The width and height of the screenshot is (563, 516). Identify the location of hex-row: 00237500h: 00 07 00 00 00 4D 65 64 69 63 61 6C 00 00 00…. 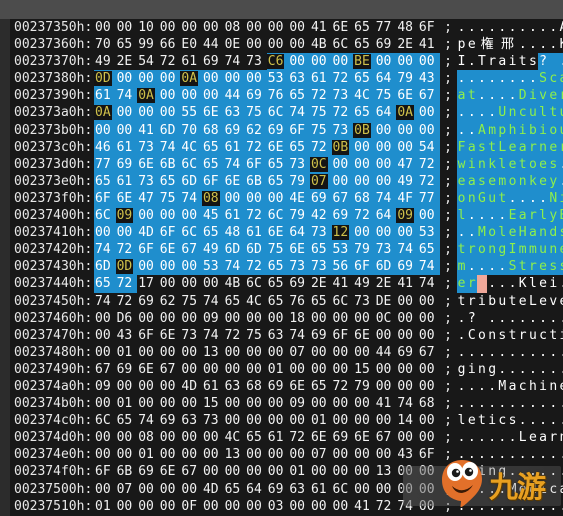
(286, 489).